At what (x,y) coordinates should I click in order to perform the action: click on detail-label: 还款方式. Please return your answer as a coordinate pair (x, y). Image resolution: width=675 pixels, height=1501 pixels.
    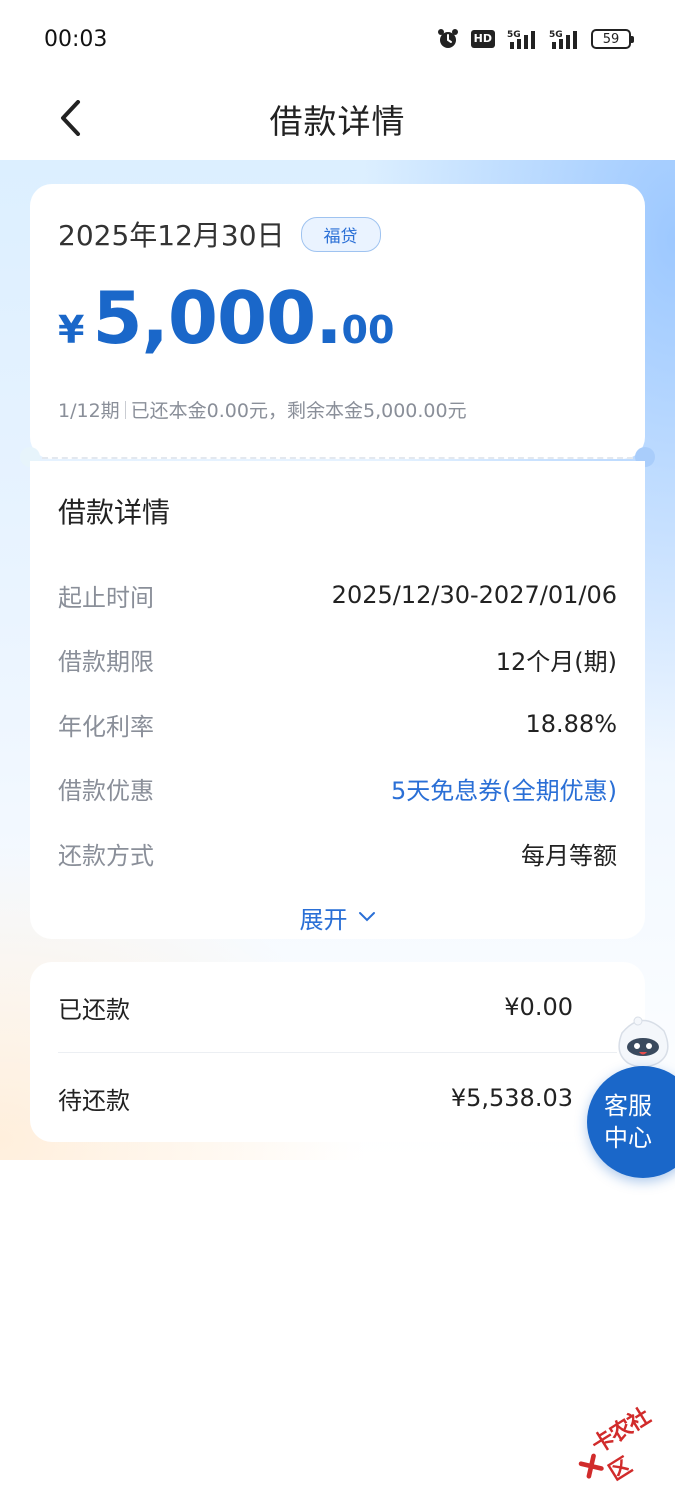
    Looking at the image, I should click on (106, 855).